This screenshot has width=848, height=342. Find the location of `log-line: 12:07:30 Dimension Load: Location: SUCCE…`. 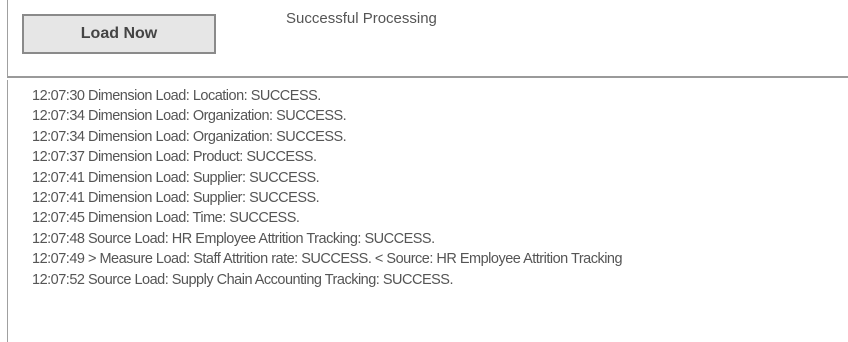

log-line: 12:07:30 Dimension Load: Location: SUCCE… is located at coordinates (176, 96).